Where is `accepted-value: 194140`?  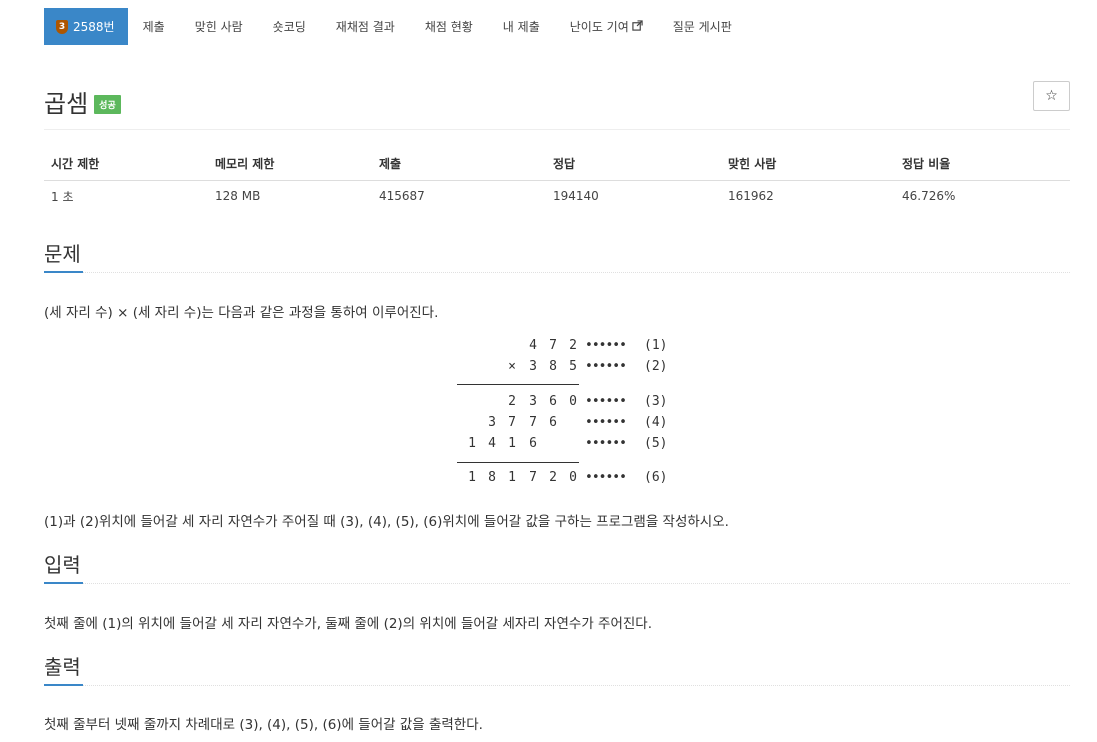
accepted-value: 194140 is located at coordinates (576, 196).